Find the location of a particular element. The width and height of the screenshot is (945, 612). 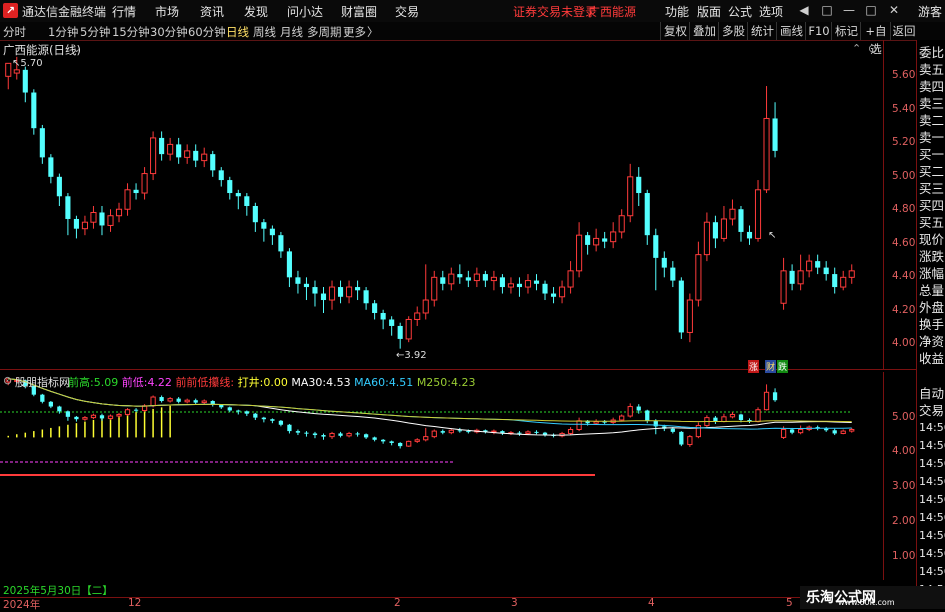

legend-label: 前高: is located at coordinates (81, 382).